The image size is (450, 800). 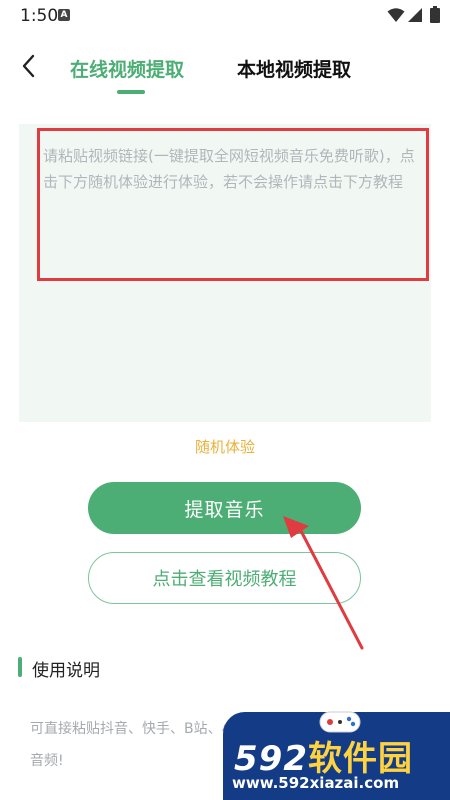 What do you see at coordinates (39, 16) in the screenshot?
I see `status-time: 1:50` at bounding box center [39, 16].